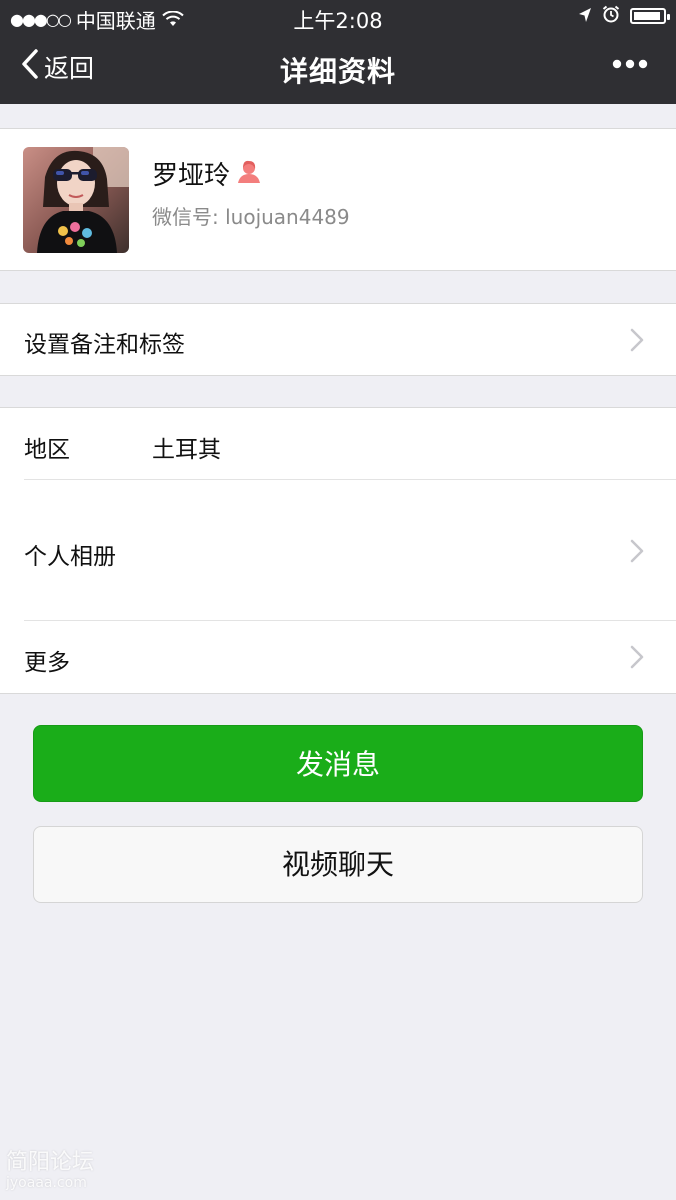 This screenshot has height=1200, width=676. I want to click on avatar, so click(76, 200).